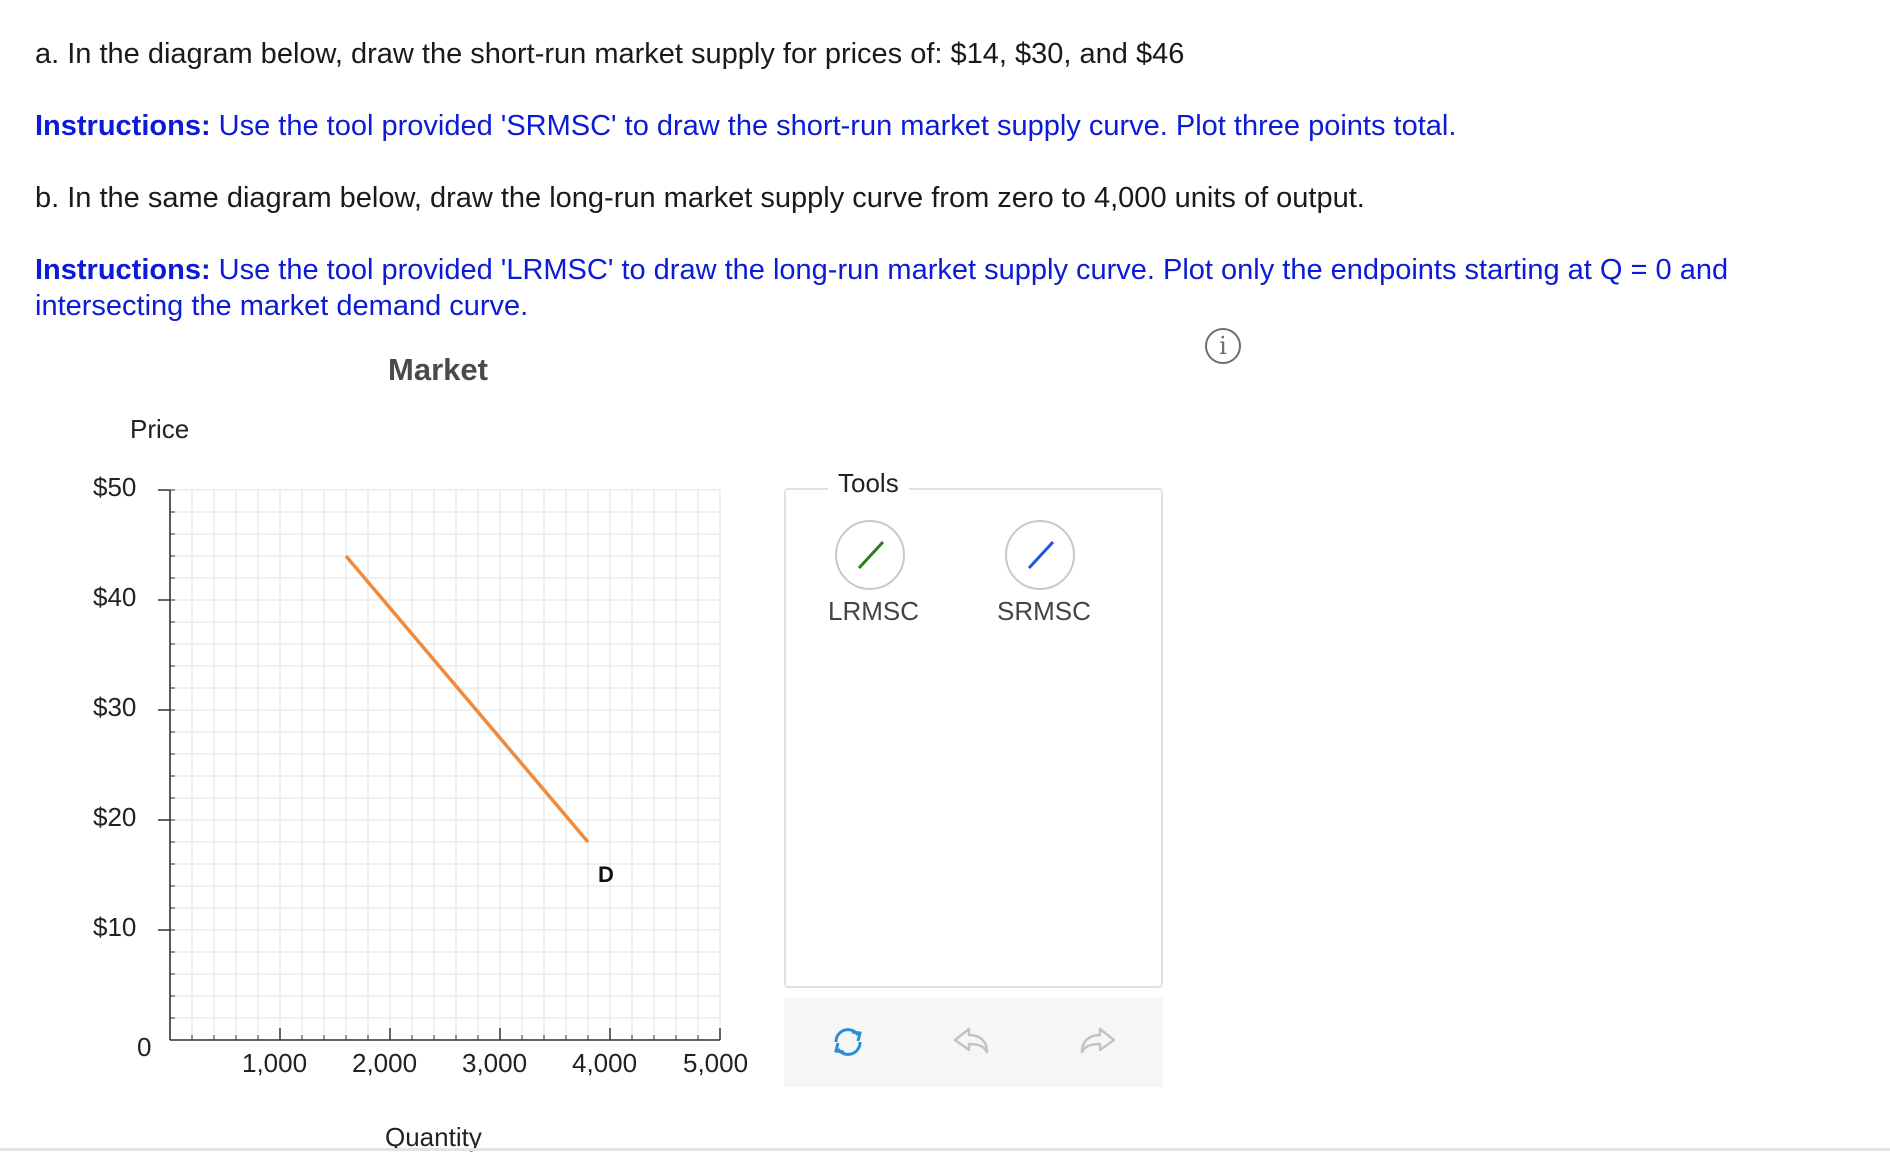 This screenshot has height=1154, width=1890. Describe the element at coordinates (123, 126) in the screenshot. I see `instructions-a-bold: Instructions:` at that location.